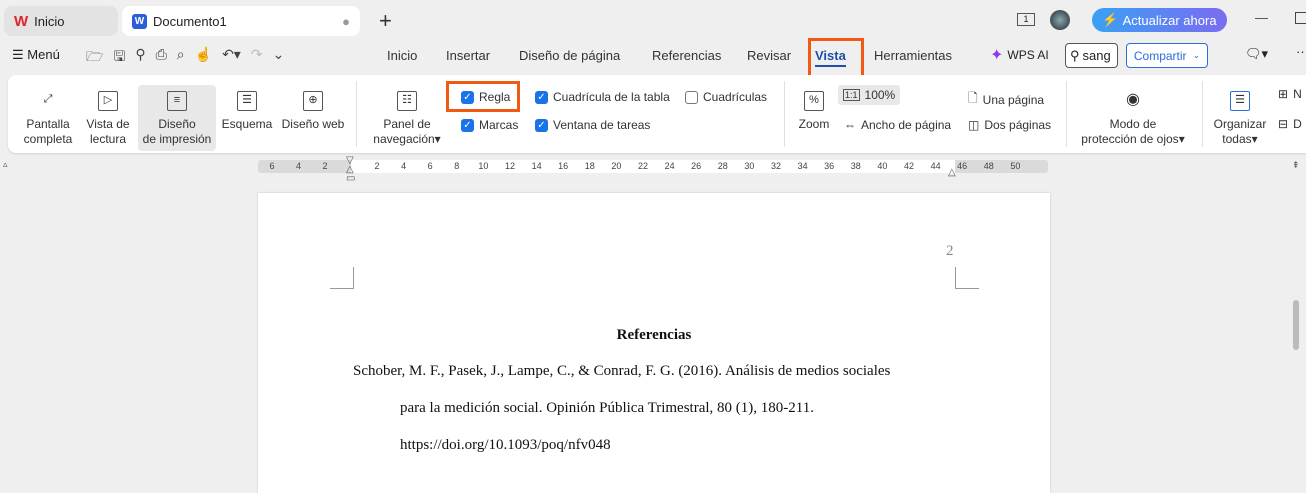 The image size is (1306, 493). Describe the element at coordinates (952, 172) in the screenshot. I see `right-indent-icon: △` at that location.